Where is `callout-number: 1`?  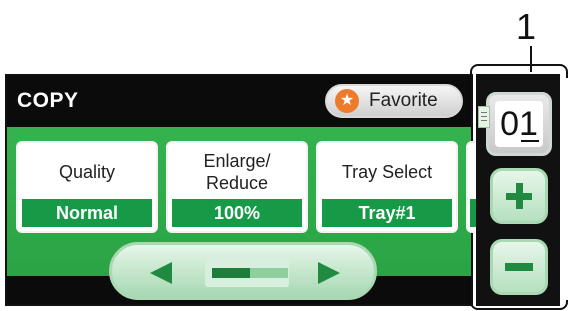
callout-number: 1 is located at coordinates (526, 26).